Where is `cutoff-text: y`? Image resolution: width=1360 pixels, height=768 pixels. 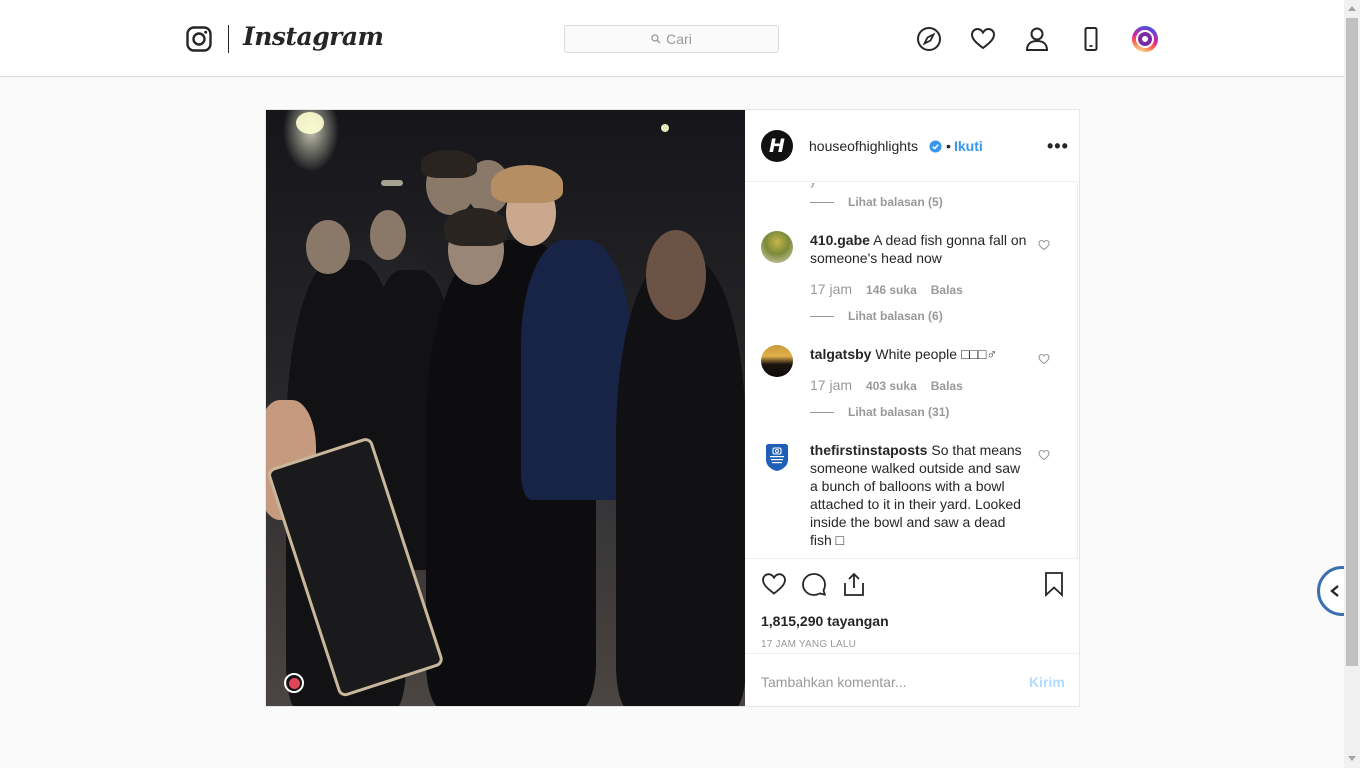 cutoff-text: y is located at coordinates (813, 185).